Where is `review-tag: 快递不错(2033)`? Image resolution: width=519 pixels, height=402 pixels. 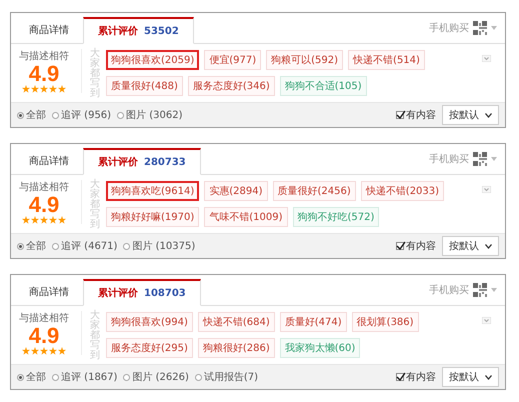 review-tag: 快递不错(2033) is located at coordinates (402, 191).